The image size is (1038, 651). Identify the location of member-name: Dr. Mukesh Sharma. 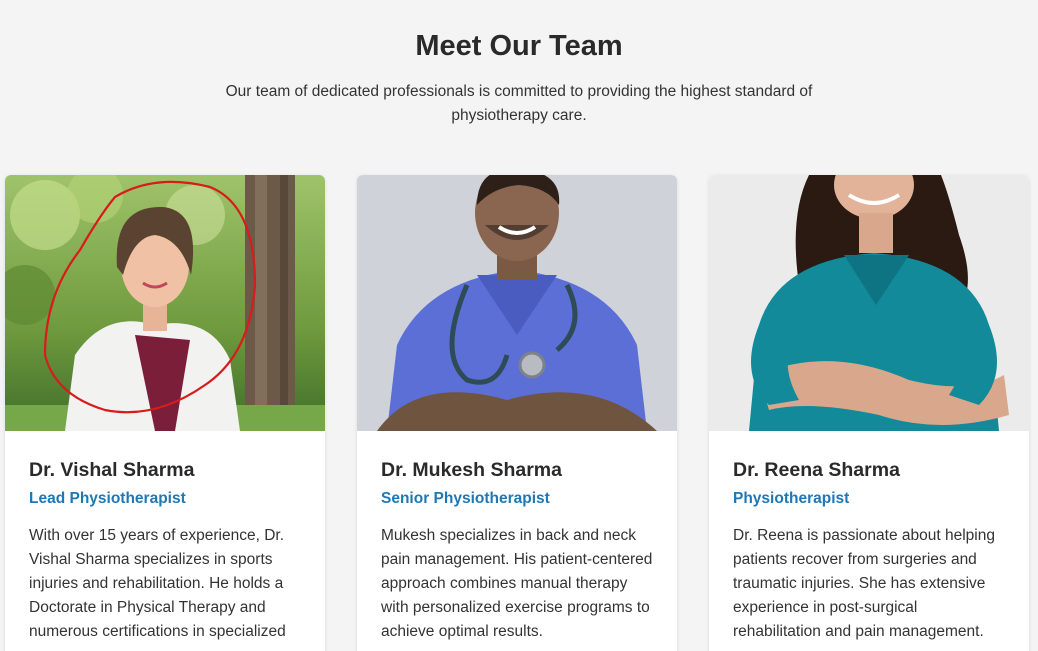
(471, 470).